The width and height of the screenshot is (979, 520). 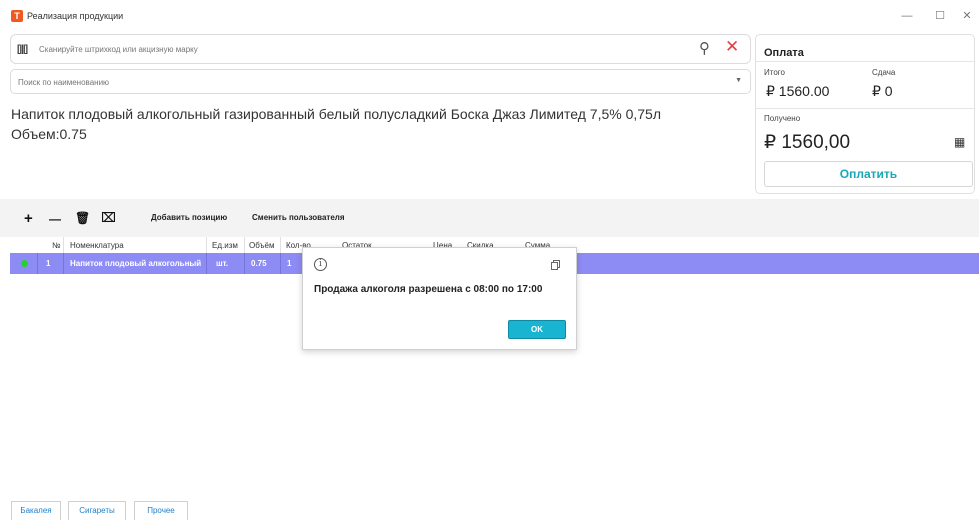 What do you see at coordinates (56, 245) in the screenshot?
I see `column-header-number: №` at bounding box center [56, 245].